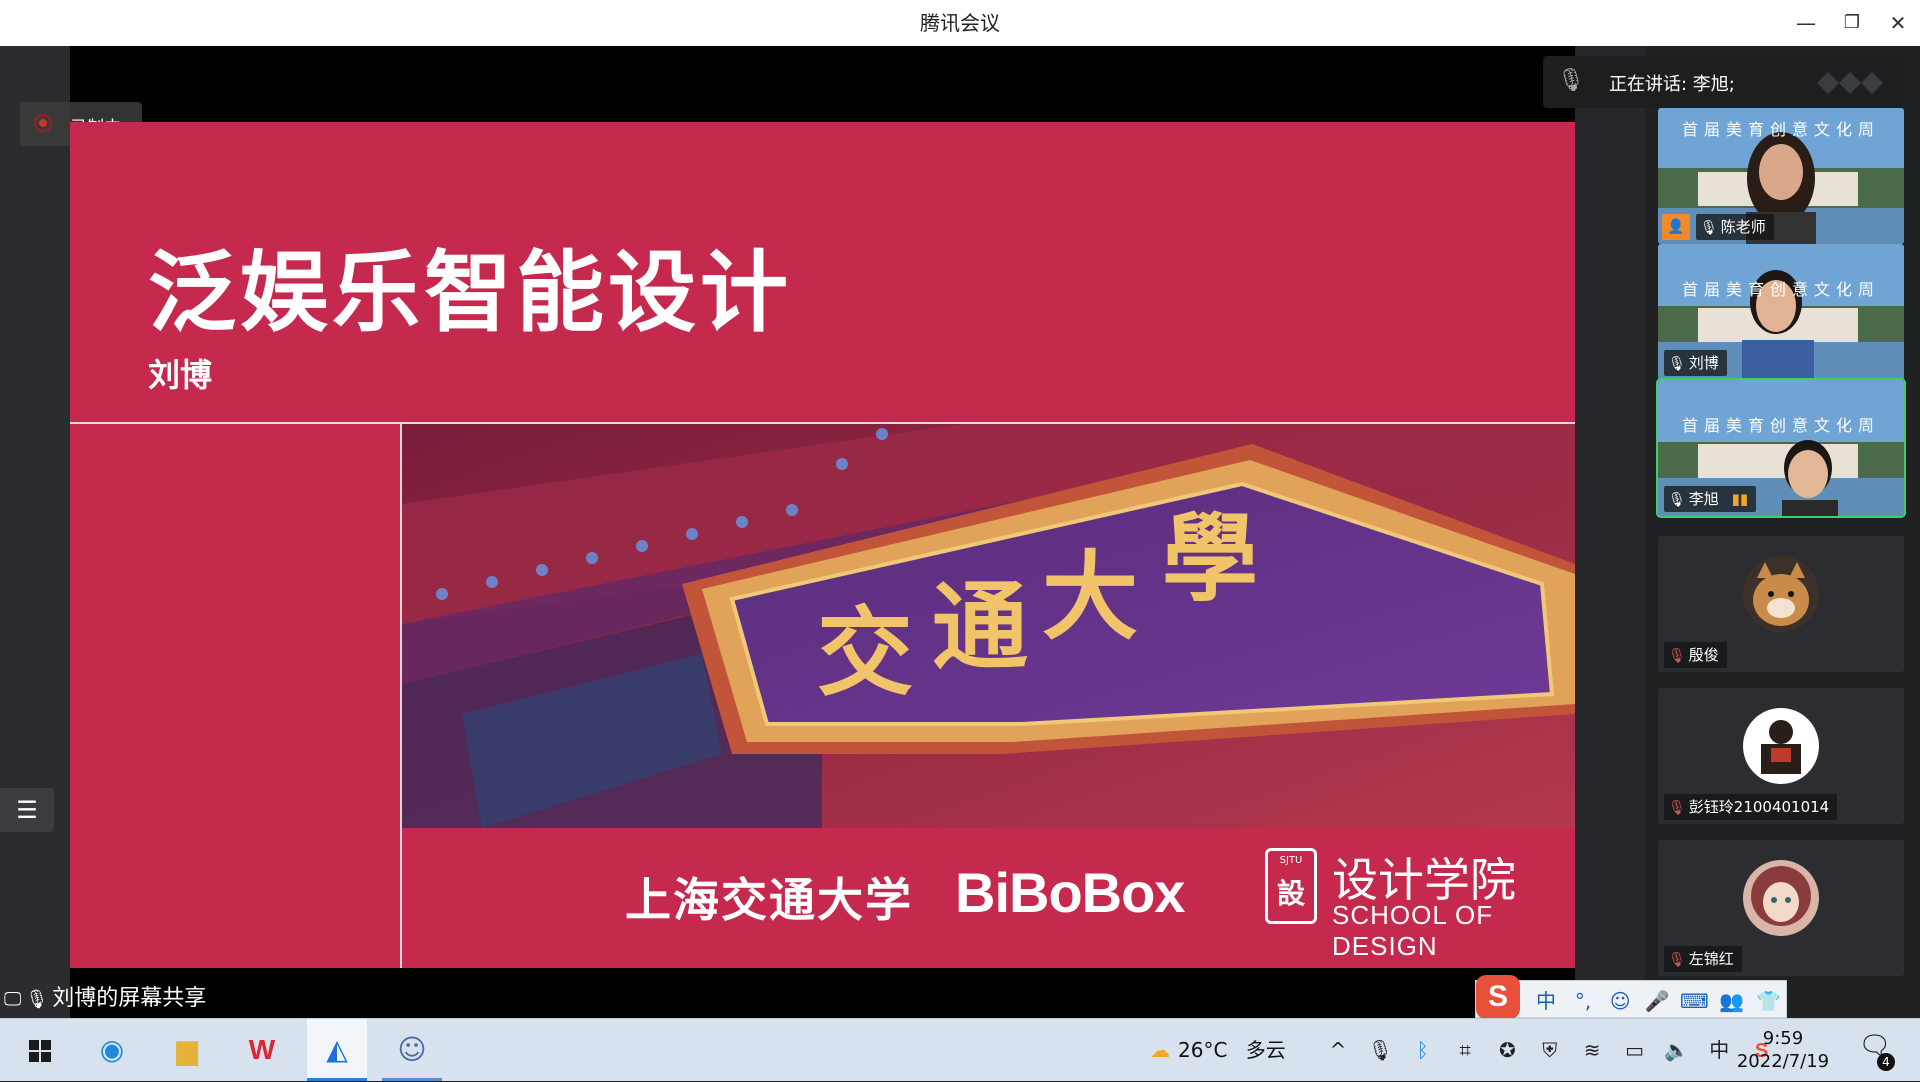  What do you see at coordinates (1090, 596) in the screenshot?
I see `plaque-char-3: 大` at bounding box center [1090, 596].